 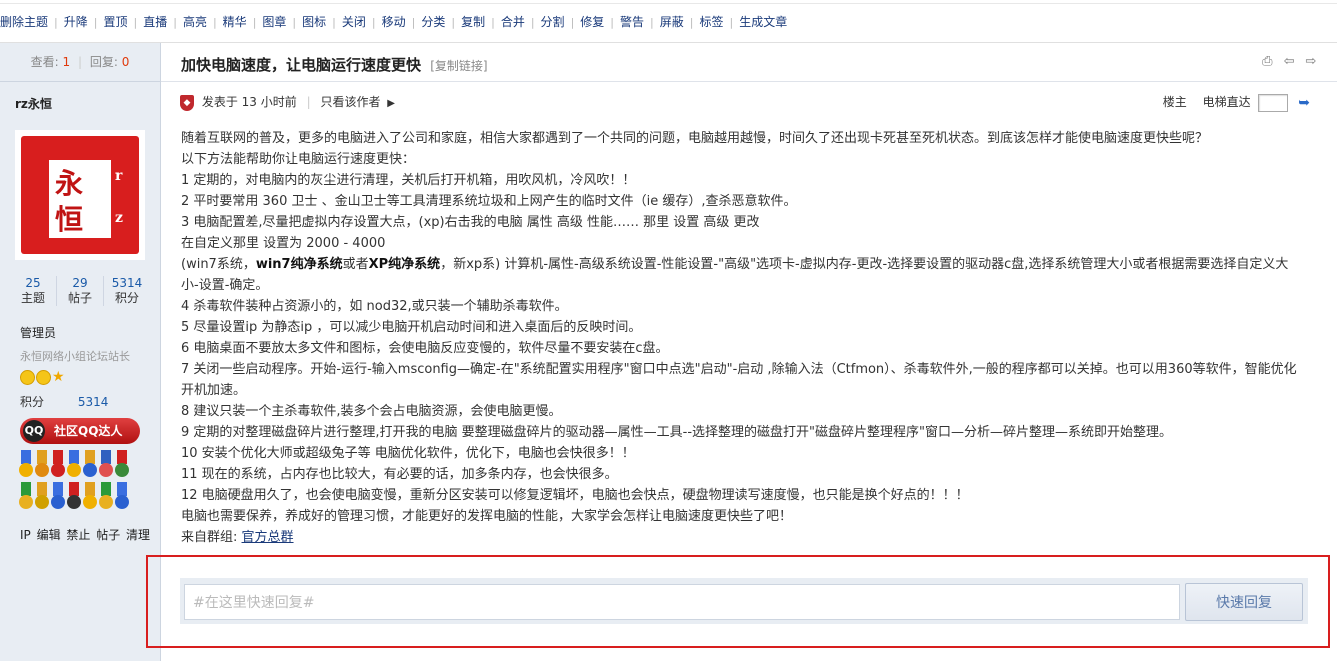 I want to click on prev-thread-icon: ⇦, so click(x=1289, y=62).